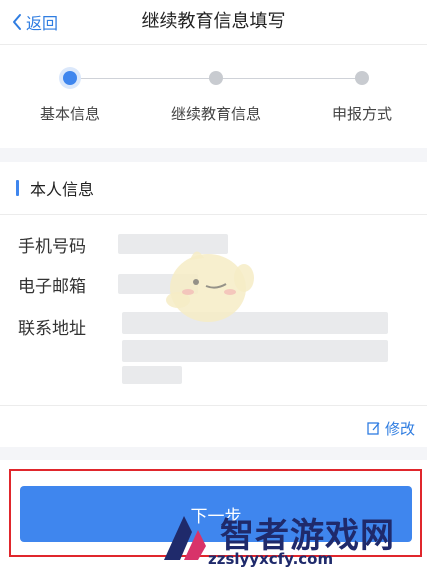 The width and height of the screenshot is (427, 574). I want to click on step-dot-basic-info, so click(70, 78).